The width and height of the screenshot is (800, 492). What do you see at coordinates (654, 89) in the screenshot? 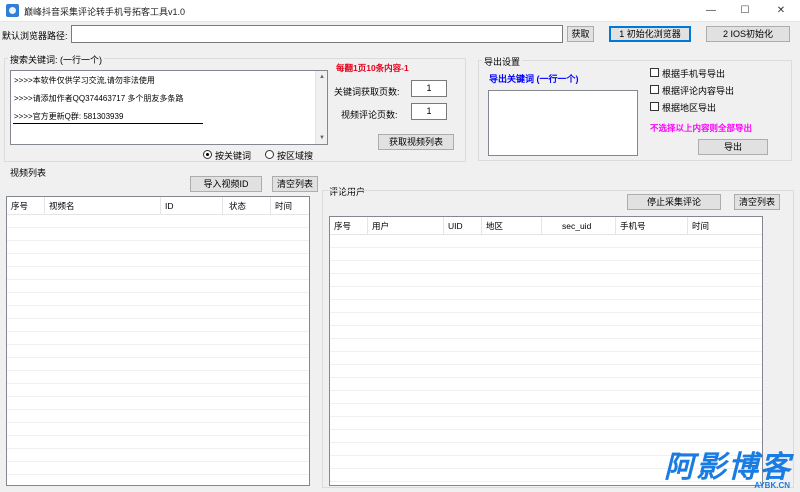
I see `check-comment` at bounding box center [654, 89].